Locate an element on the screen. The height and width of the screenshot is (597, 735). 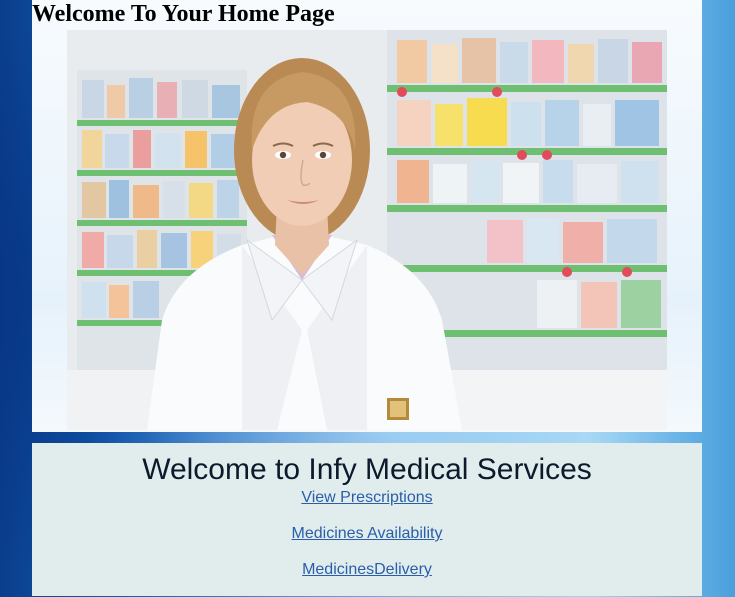
medicines-availability-link: Medicines Availability is located at coordinates (367, 533).